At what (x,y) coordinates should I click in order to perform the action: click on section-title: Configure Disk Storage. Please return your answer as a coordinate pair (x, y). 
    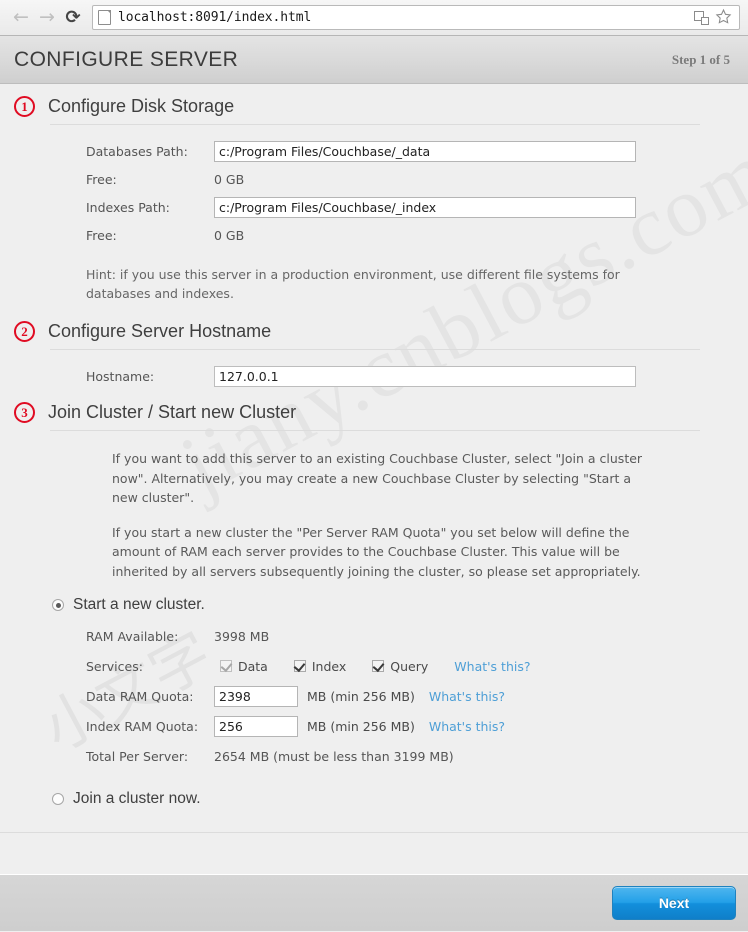
    Looking at the image, I should click on (141, 106).